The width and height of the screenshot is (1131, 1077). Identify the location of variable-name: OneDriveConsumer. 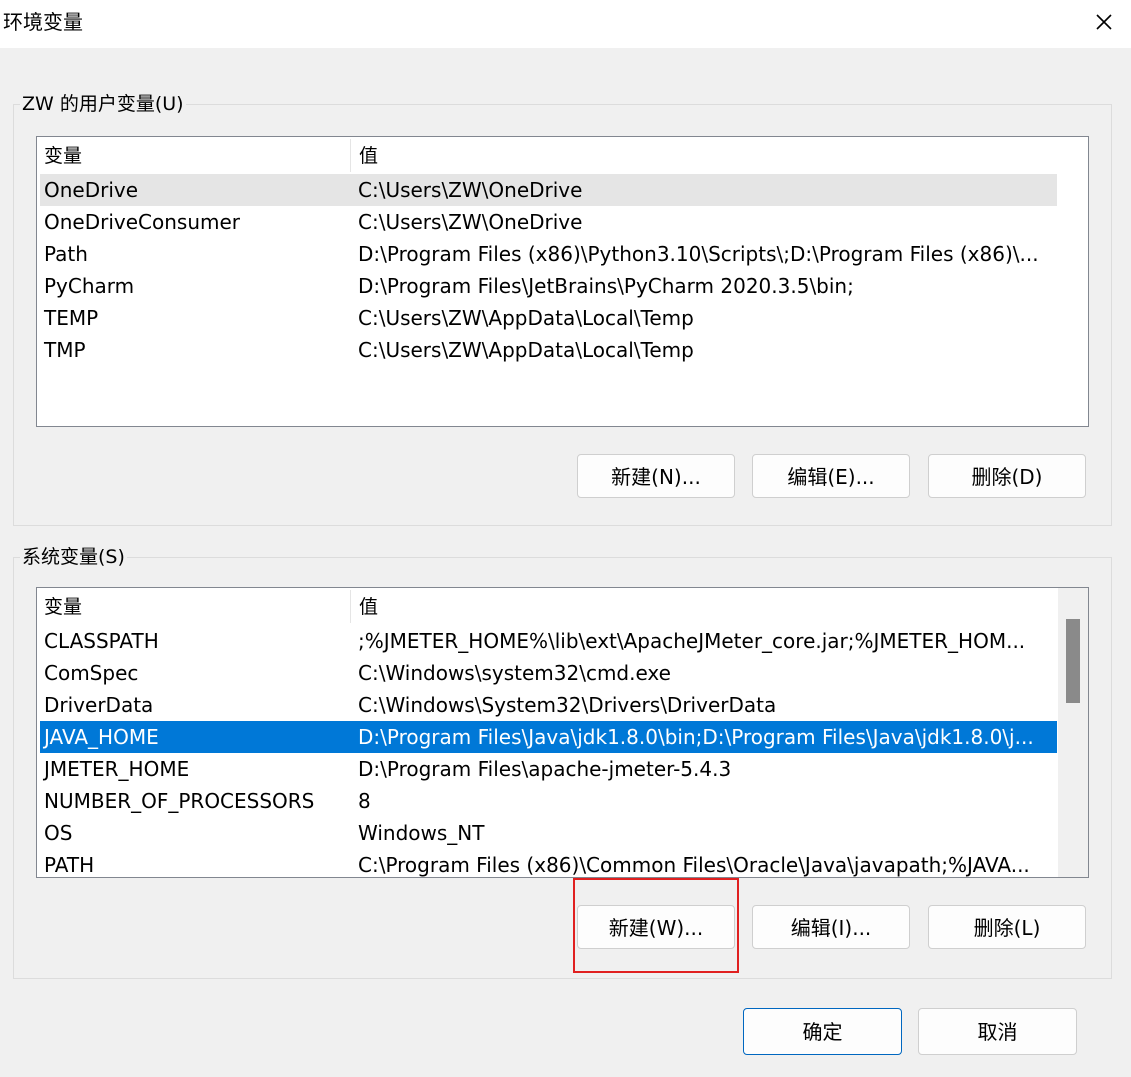
(142, 222).